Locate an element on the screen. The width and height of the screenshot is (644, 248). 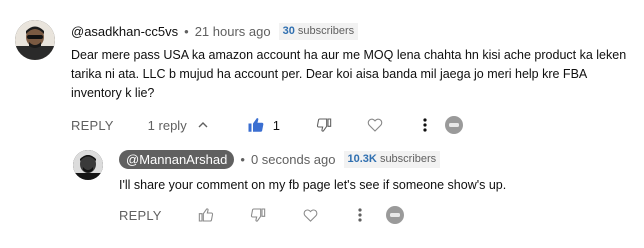
author-name: @asadkhan-cc5vs is located at coordinates (124, 31).